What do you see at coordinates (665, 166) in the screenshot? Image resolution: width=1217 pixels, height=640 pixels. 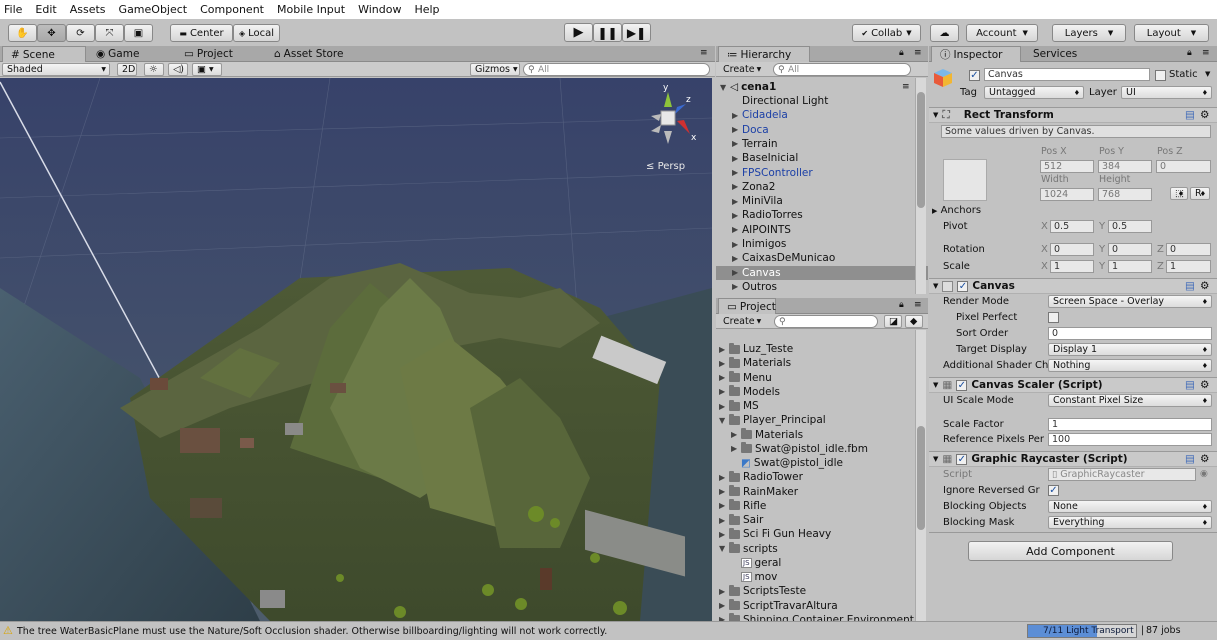 I see `persp-label: ≤ Persp` at bounding box center [665, 166].